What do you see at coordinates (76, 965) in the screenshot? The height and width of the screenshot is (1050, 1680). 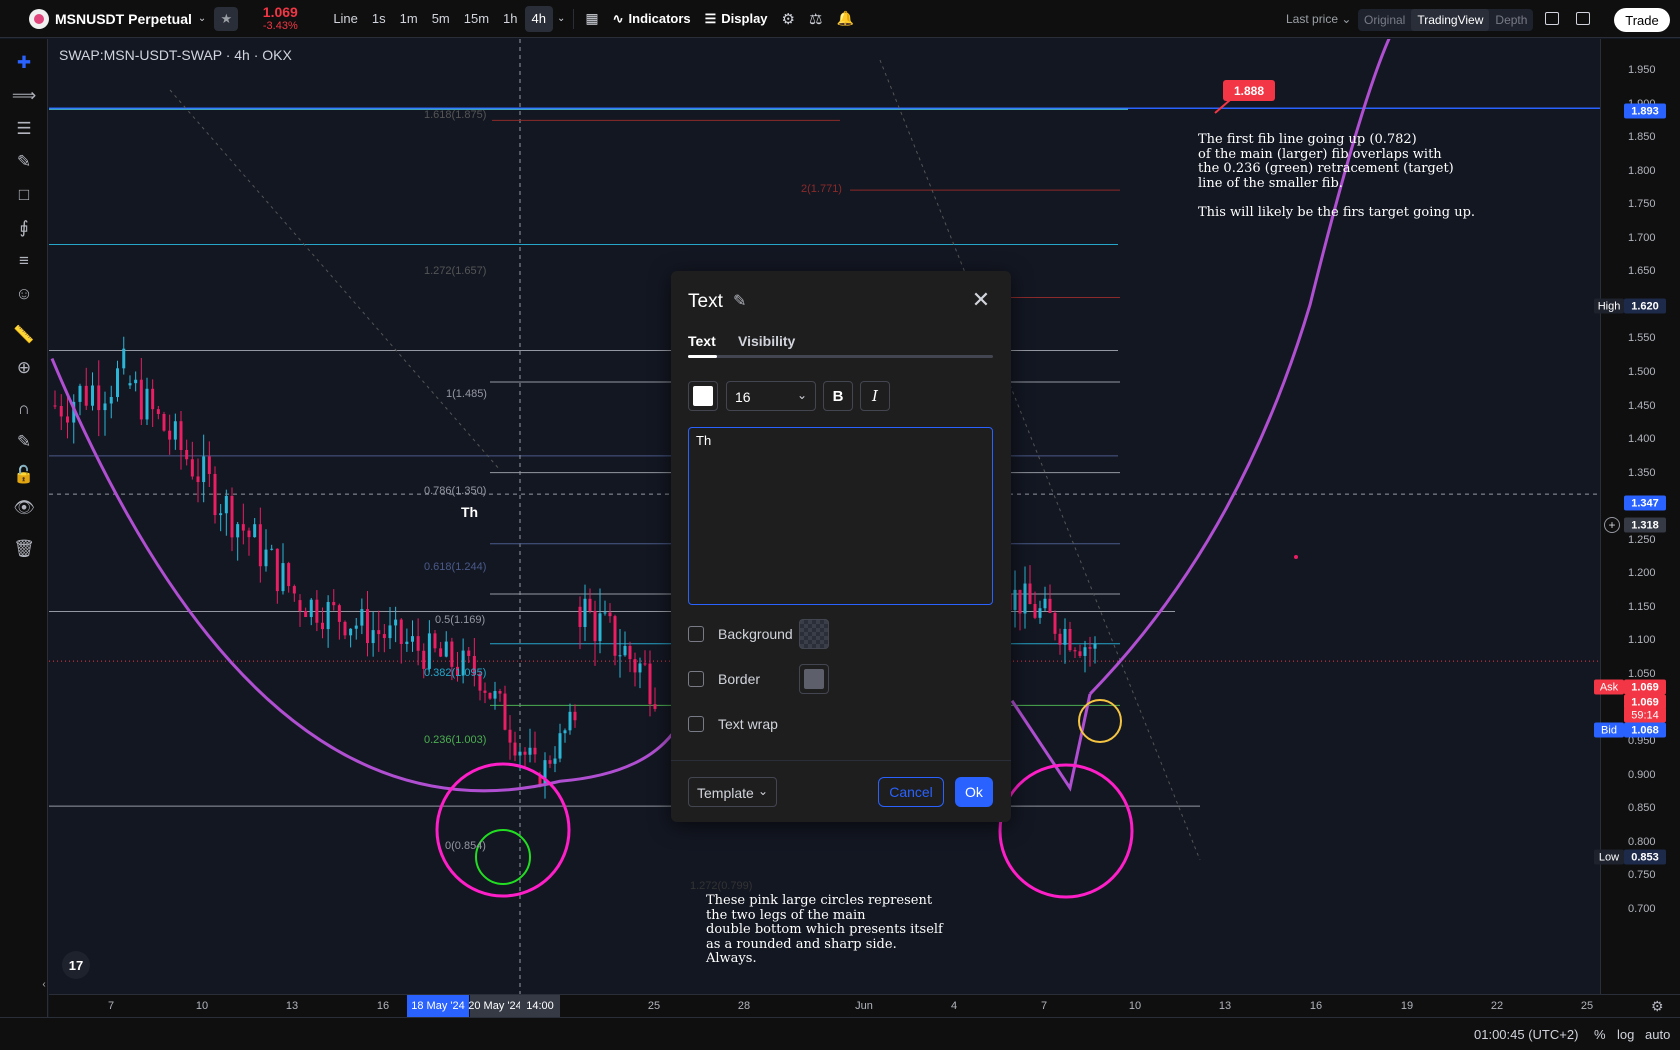 I see `tradingview-logo-icon: 17` at bounding box center [76, 965].